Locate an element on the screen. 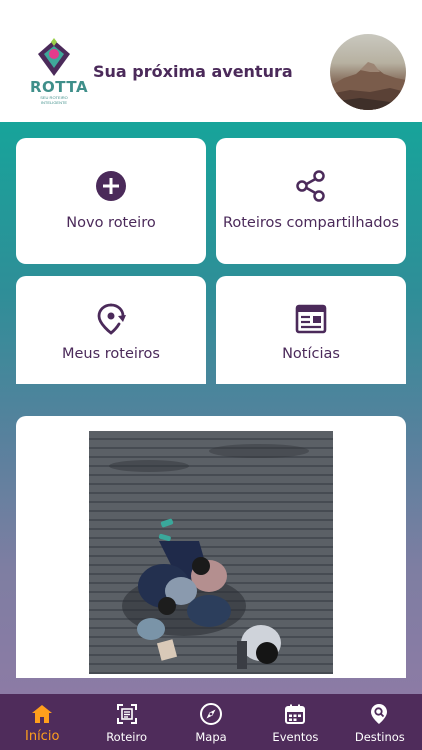 The height and width of the screenshot is (750, 422). nav-item-destinos: Destinos is located at coordinates (380, 722).